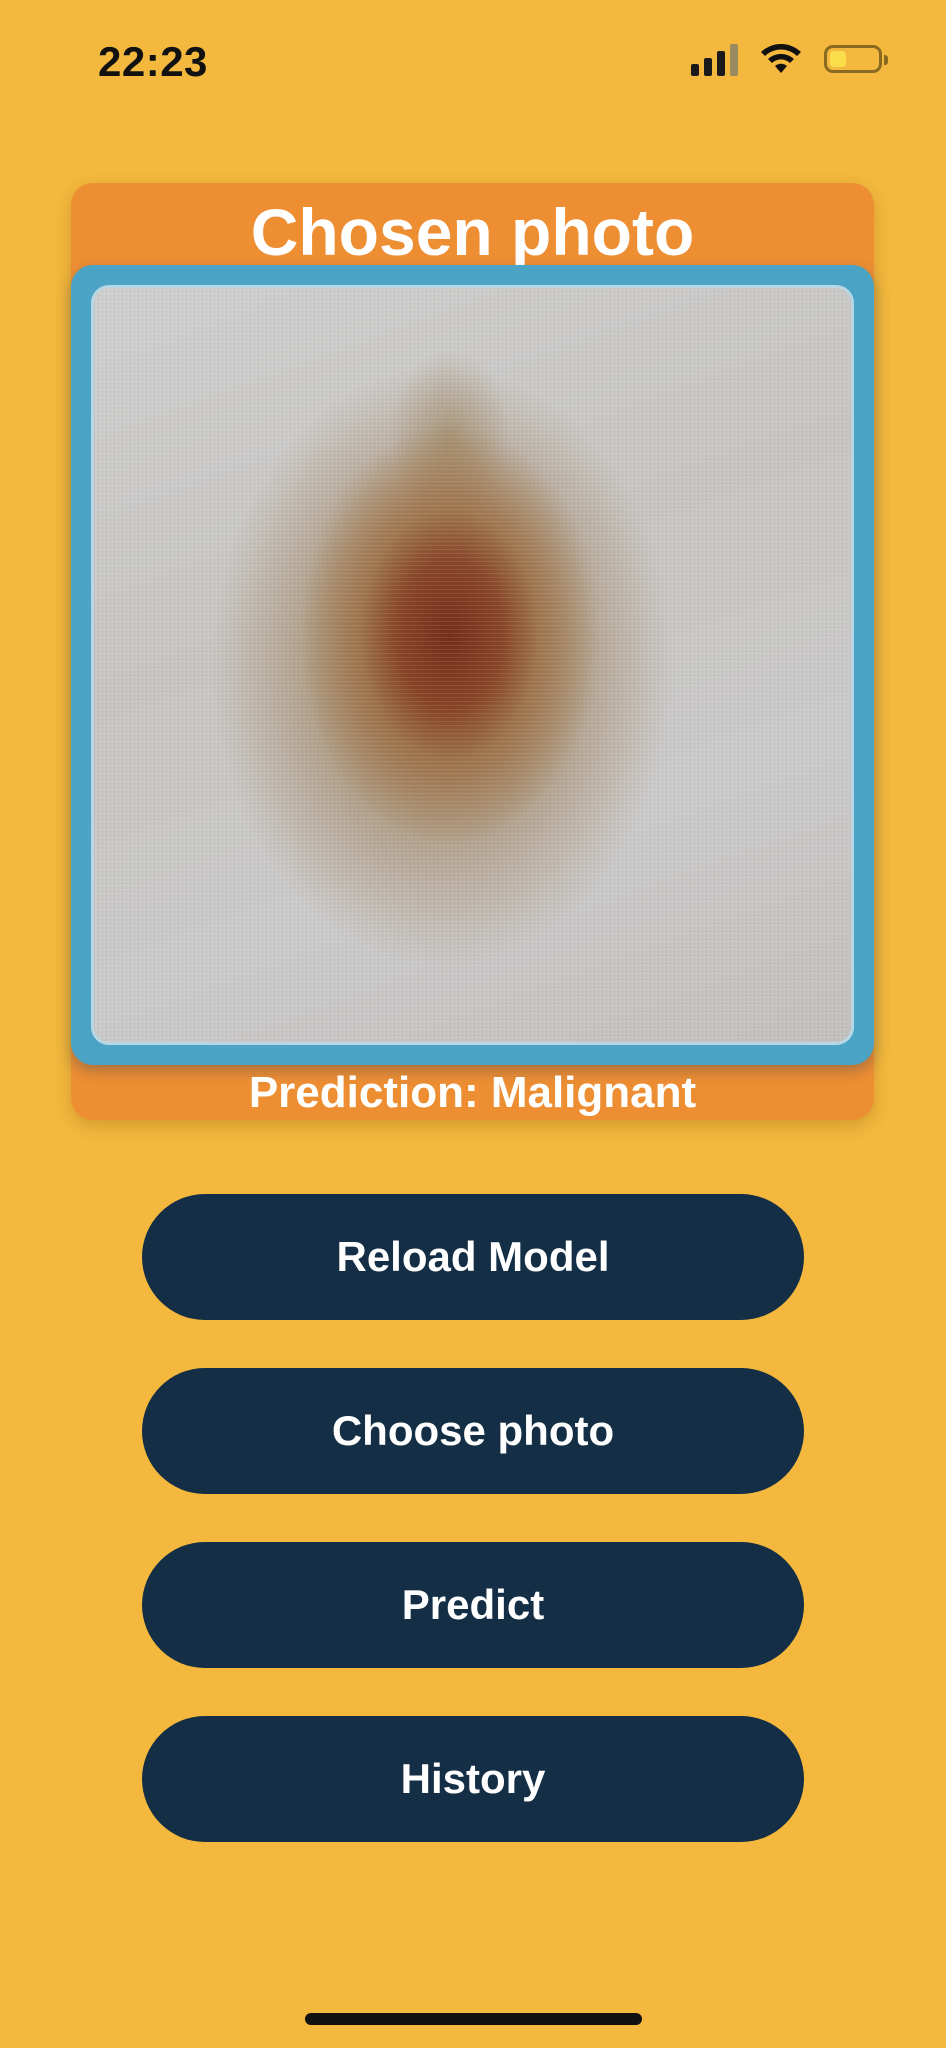 Image resolution: width=946 pixels, height=2048 pixels. I want to click on signal-icon, so click(714, 59).